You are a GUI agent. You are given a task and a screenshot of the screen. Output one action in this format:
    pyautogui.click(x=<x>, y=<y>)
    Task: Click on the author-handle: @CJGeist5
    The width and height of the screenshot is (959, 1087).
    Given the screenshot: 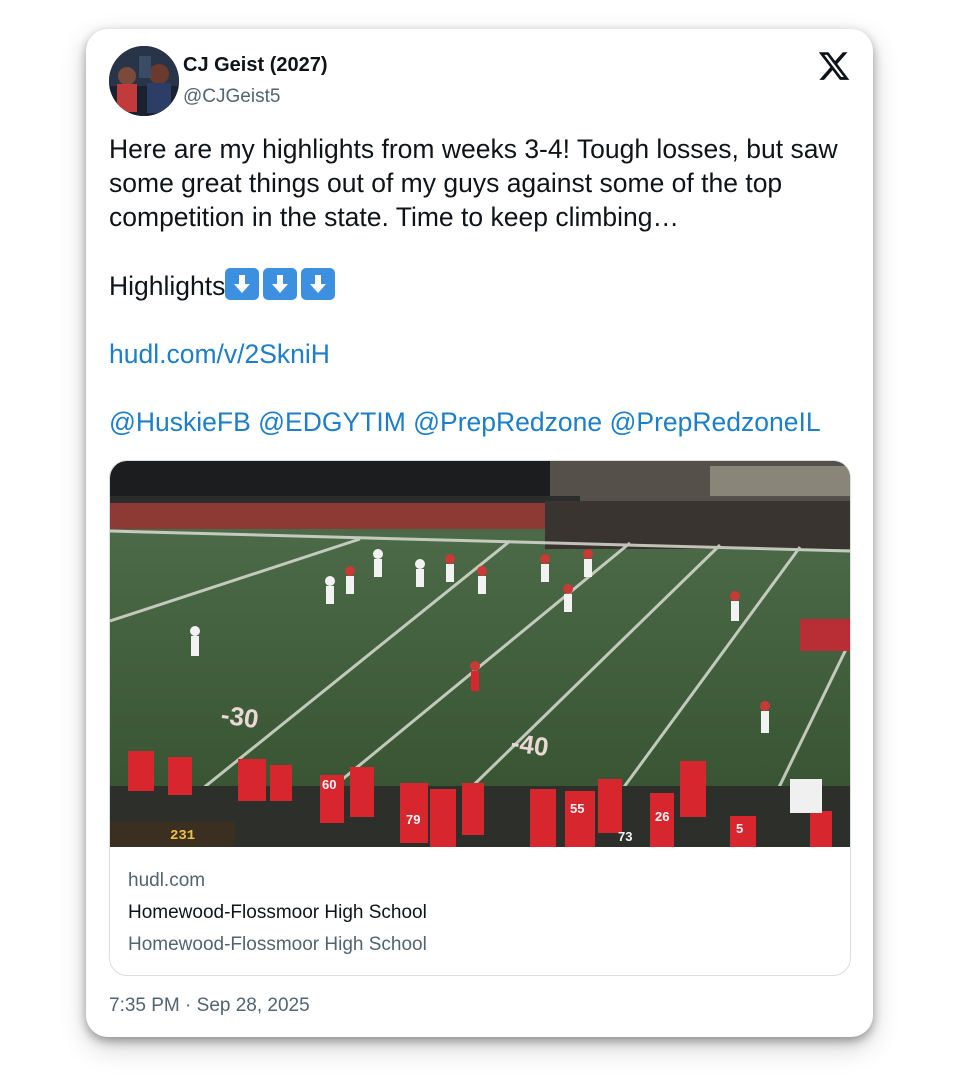 What is the action you would take?
    pyautogui.click(x=231, y=97)
    